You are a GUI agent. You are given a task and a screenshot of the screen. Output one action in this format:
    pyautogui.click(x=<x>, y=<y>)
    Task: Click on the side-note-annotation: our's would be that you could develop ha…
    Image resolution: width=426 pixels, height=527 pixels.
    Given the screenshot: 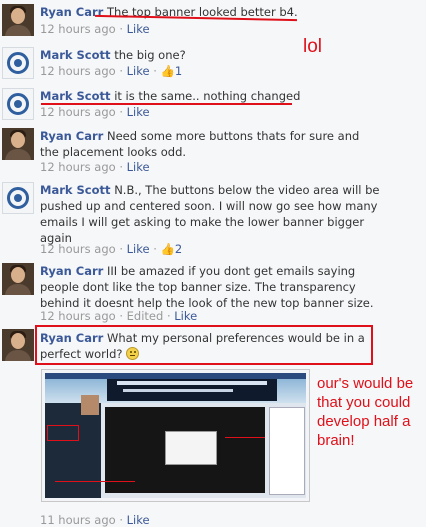 What is the action you would take?
    pyautogui.click(x=365, y=412)
    